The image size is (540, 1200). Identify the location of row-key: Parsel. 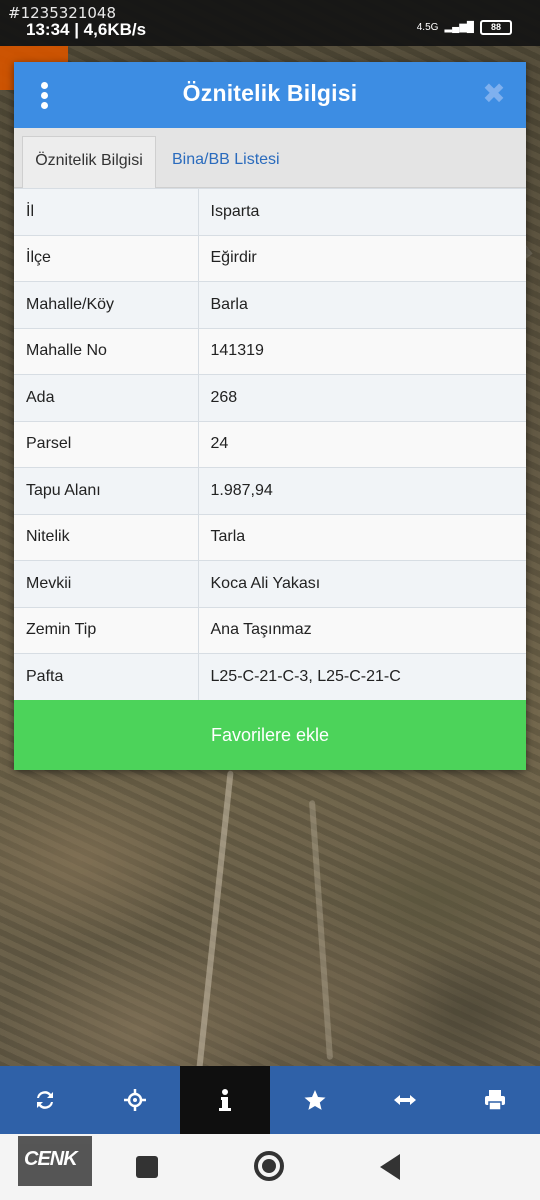
(106, 444).